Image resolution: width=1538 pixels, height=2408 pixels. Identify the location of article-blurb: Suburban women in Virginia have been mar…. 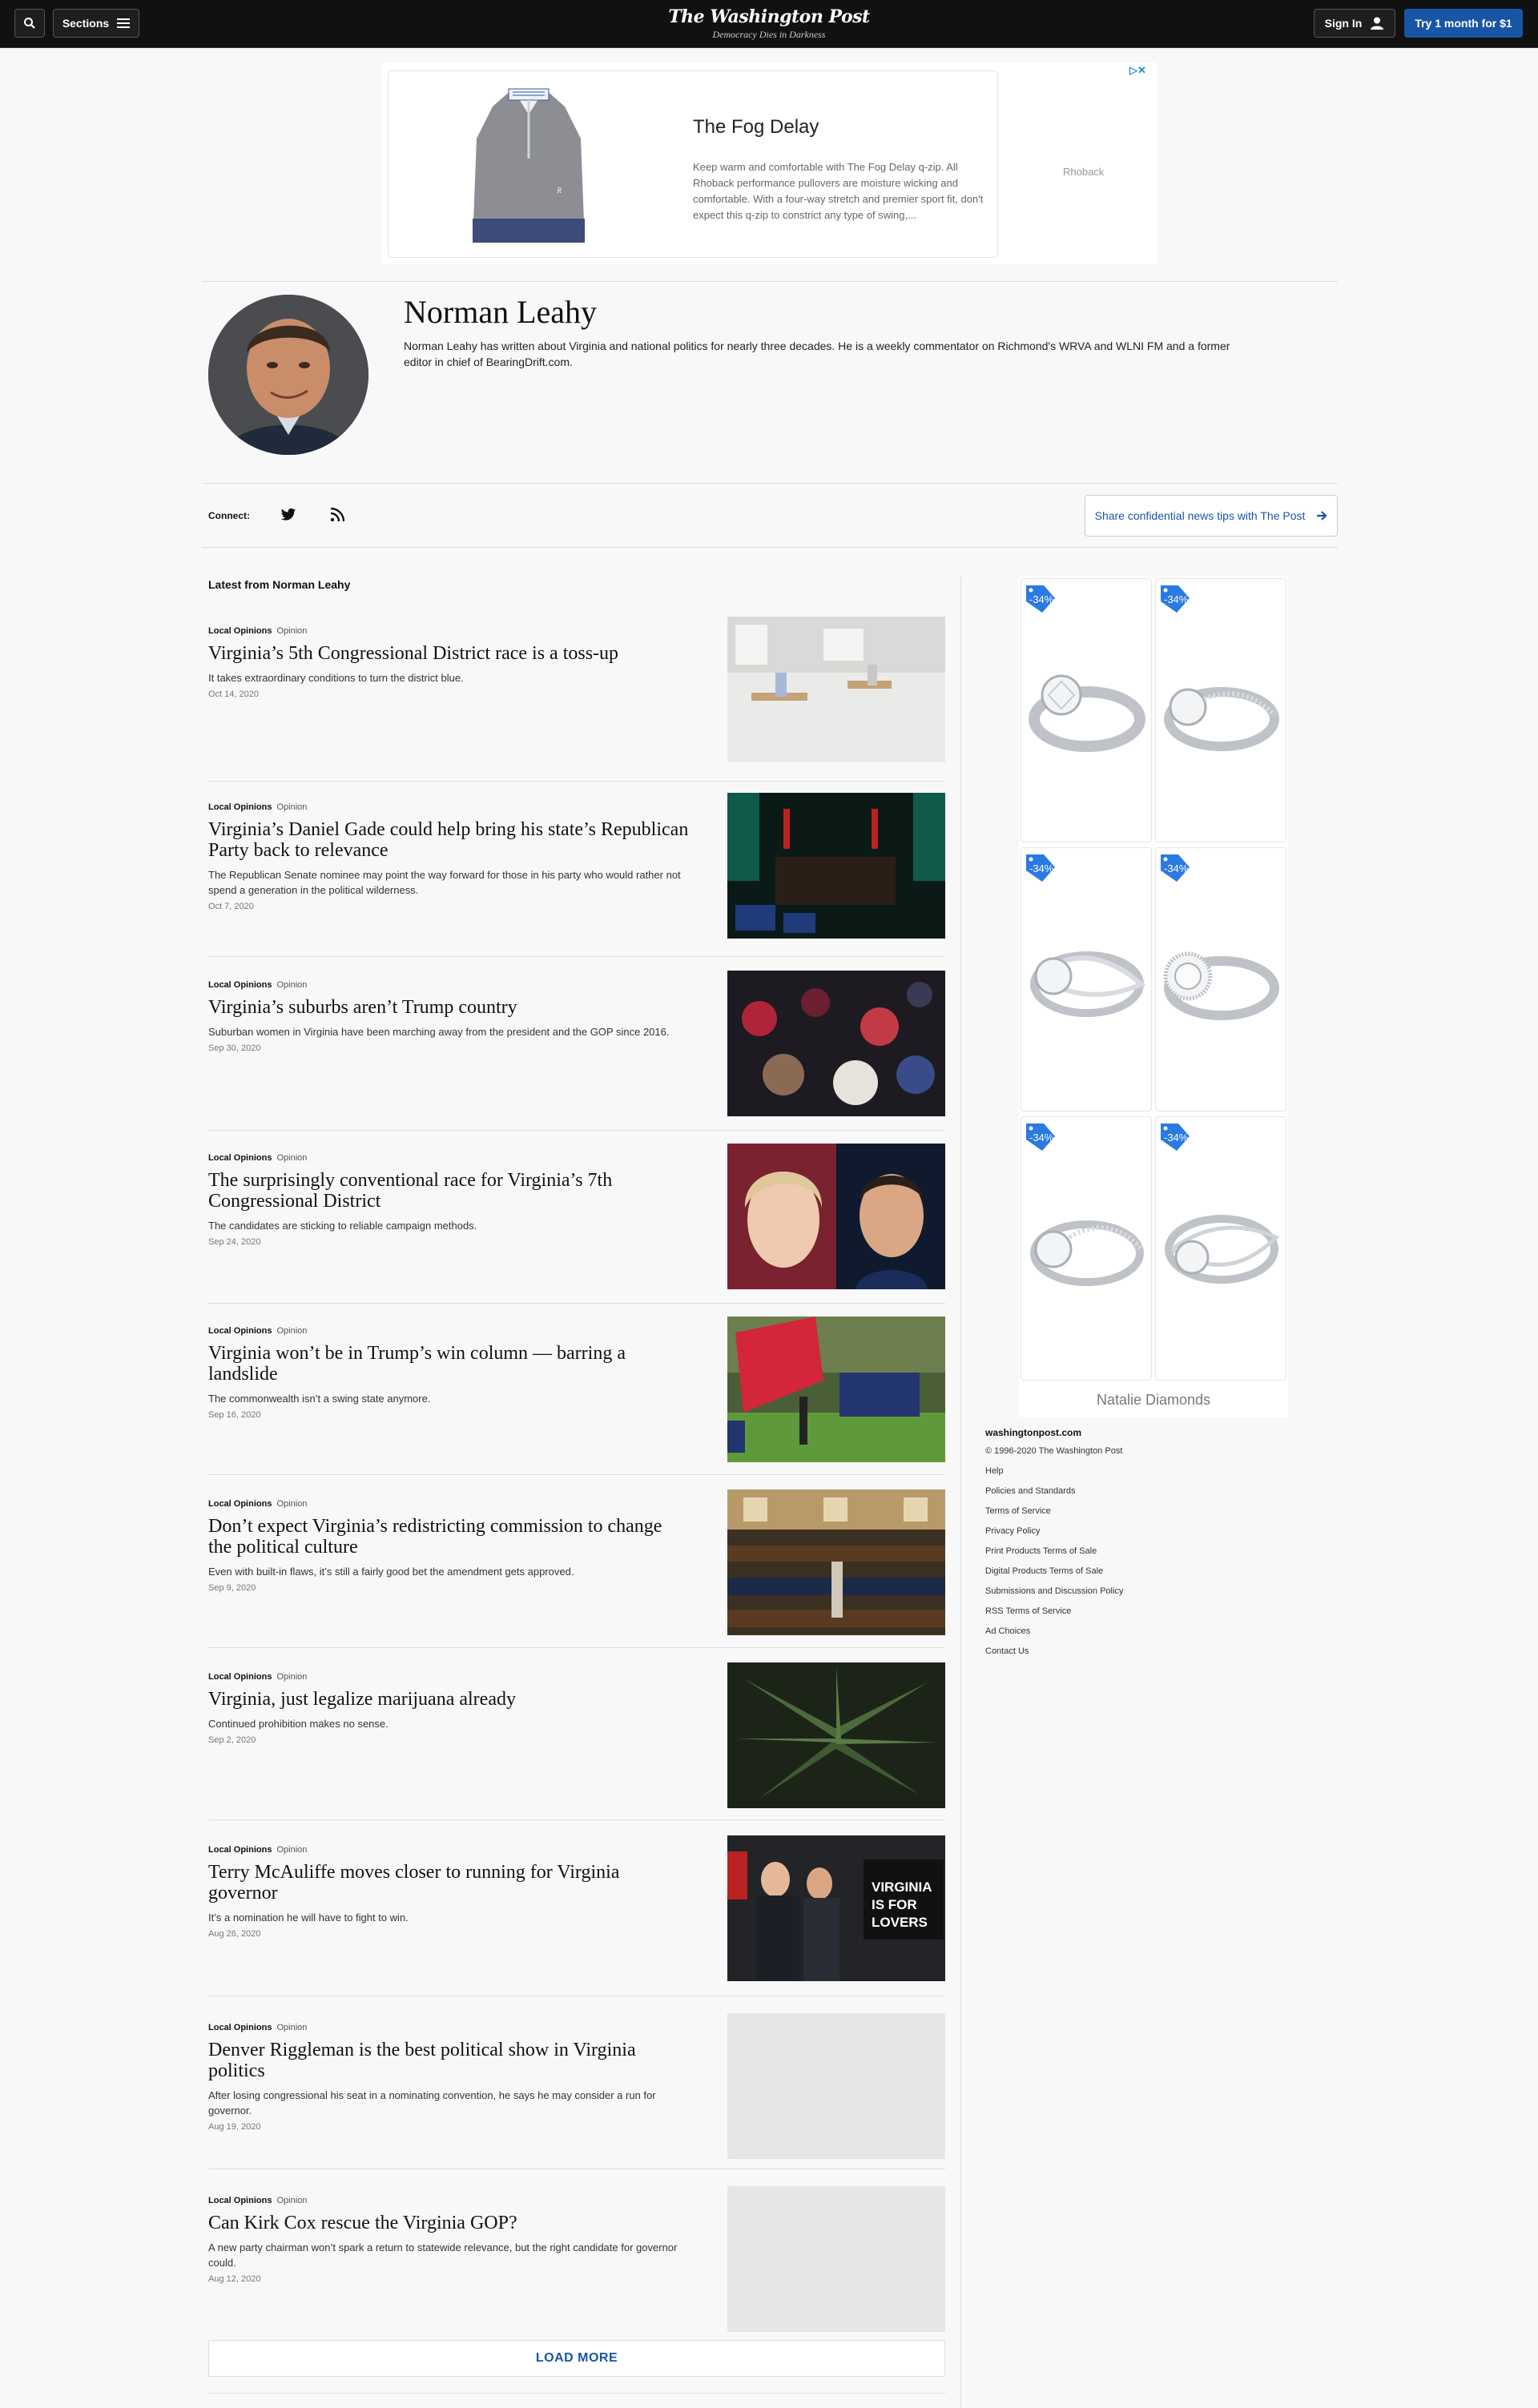
(439, 1032).